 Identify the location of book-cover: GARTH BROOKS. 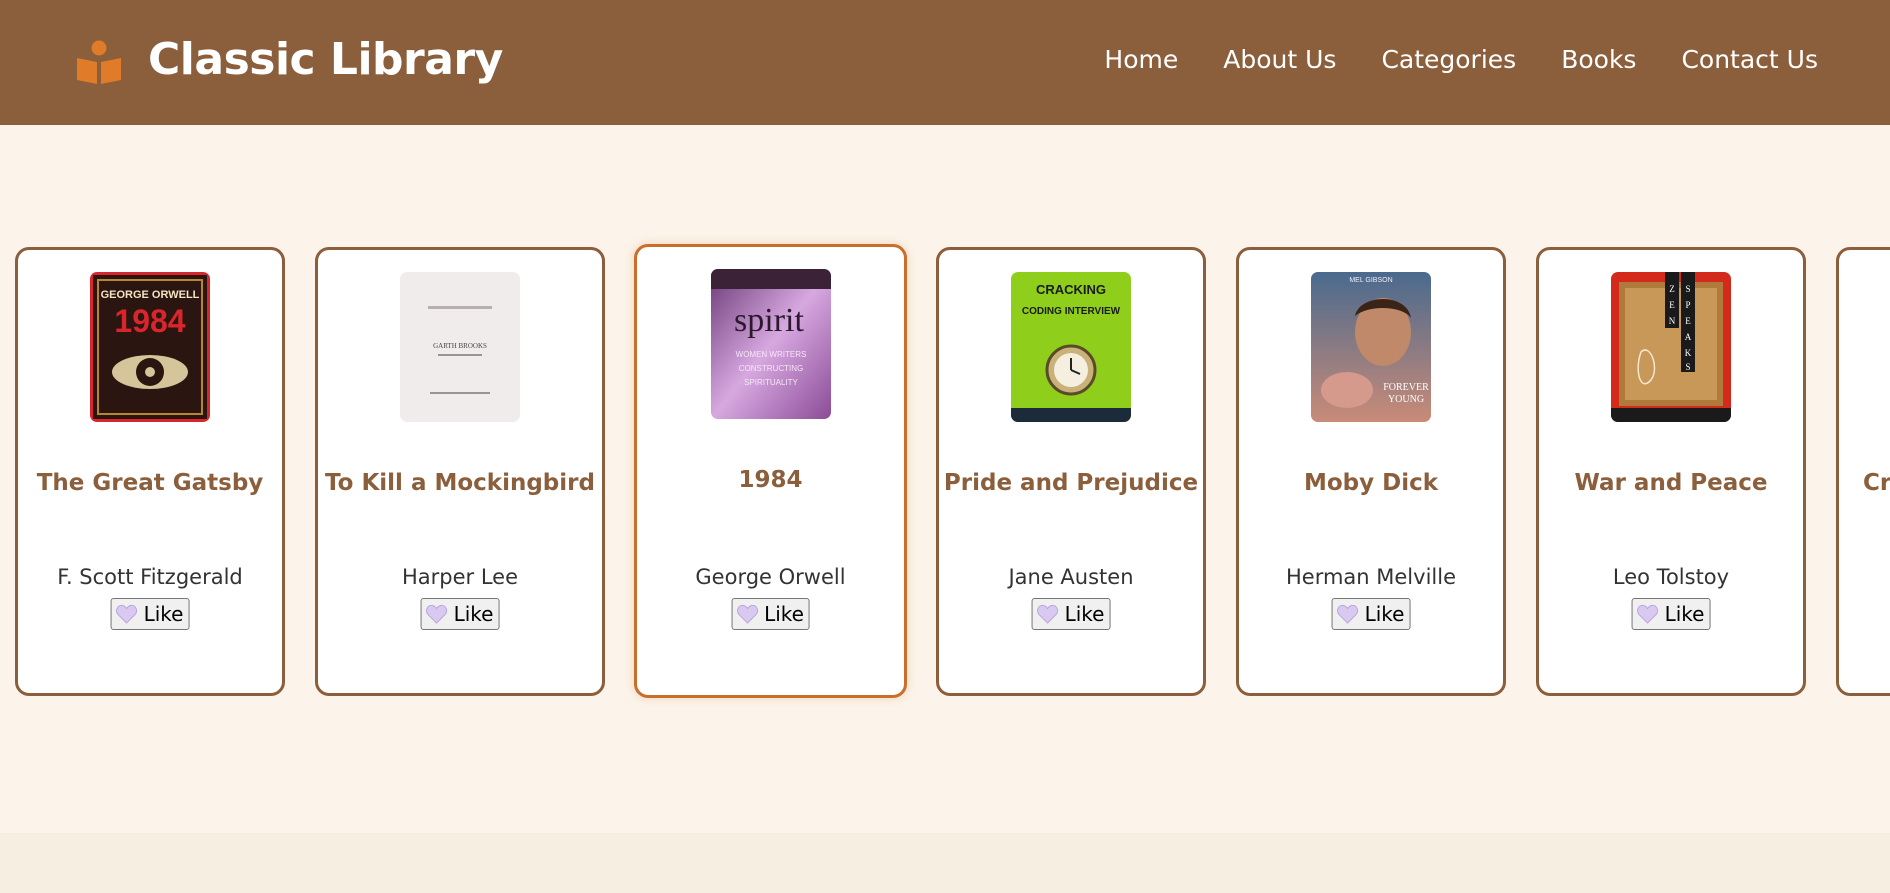
(460, 347).